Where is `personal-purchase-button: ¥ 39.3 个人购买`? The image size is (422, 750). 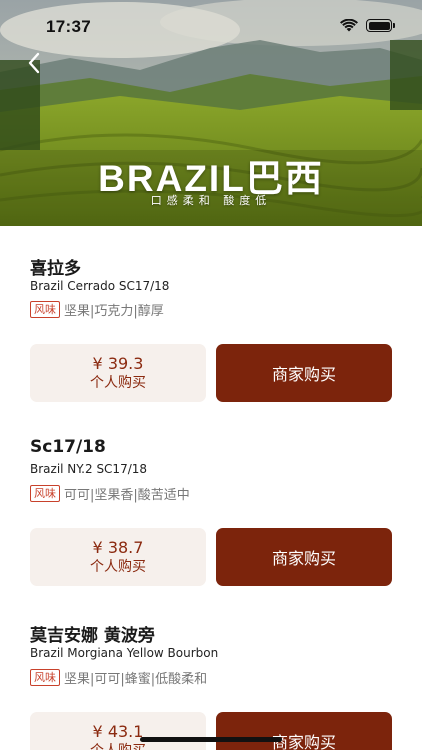
personal-purchase-button: ¥ 39.3 个人购买 is located at coordinates (118, 373).